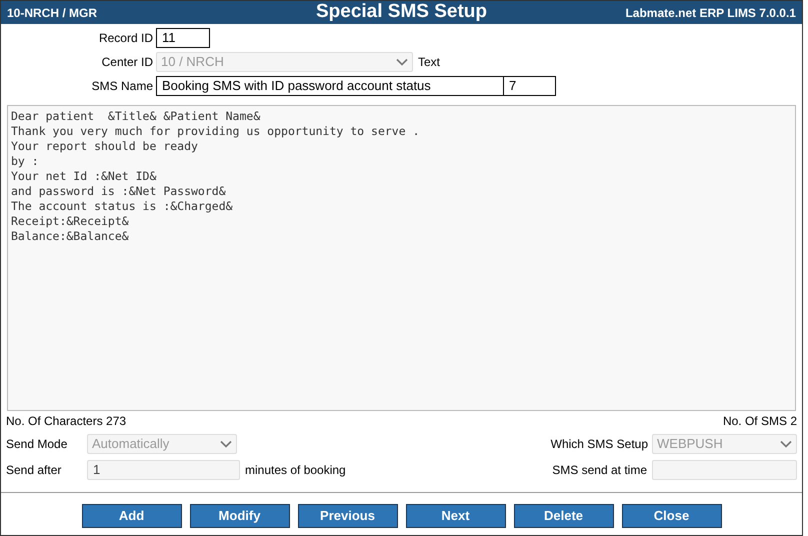 This screenshot has height=536, width=808. I want to click on field-label: Record ID, so click(125, 38).